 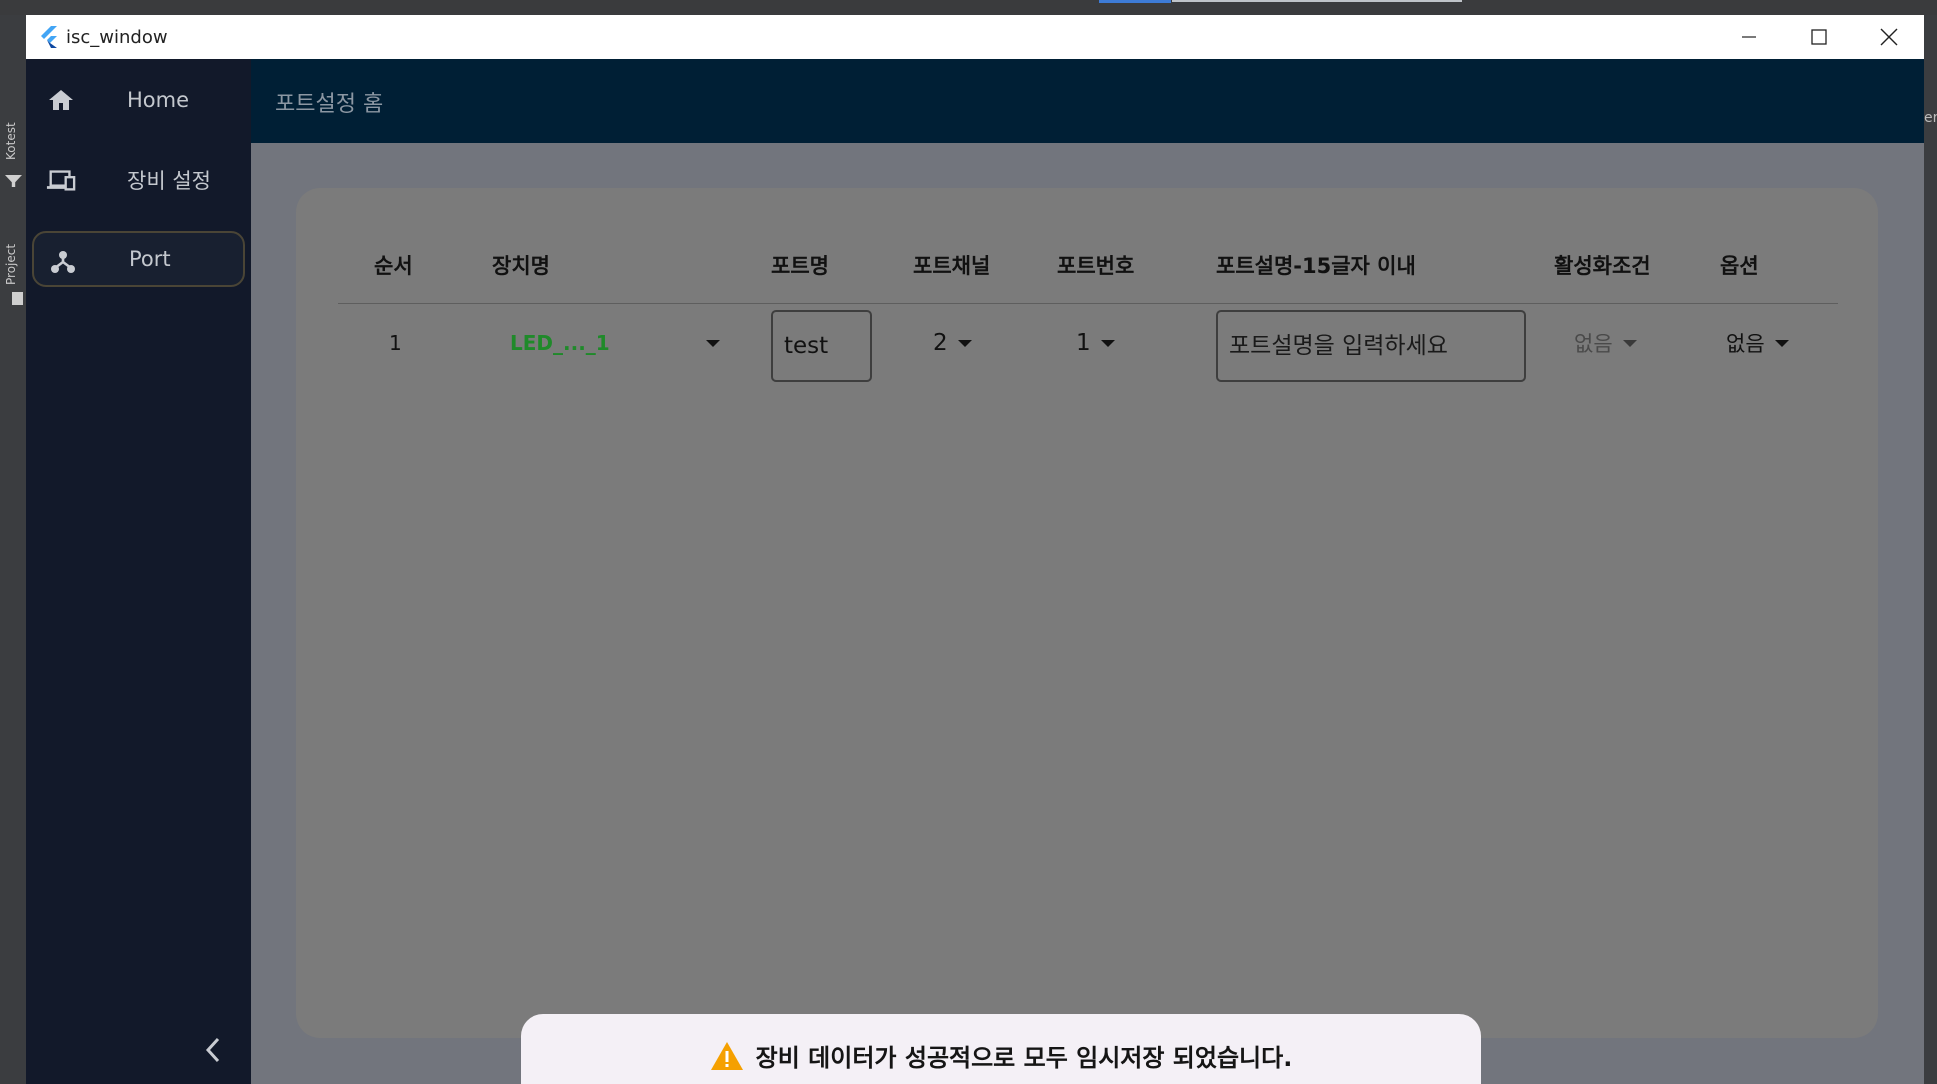 What do you see at coordinates (1739, 266) in the screenshot?
I see `column-header-option: 옵션` at bounding box center [1739, 266].